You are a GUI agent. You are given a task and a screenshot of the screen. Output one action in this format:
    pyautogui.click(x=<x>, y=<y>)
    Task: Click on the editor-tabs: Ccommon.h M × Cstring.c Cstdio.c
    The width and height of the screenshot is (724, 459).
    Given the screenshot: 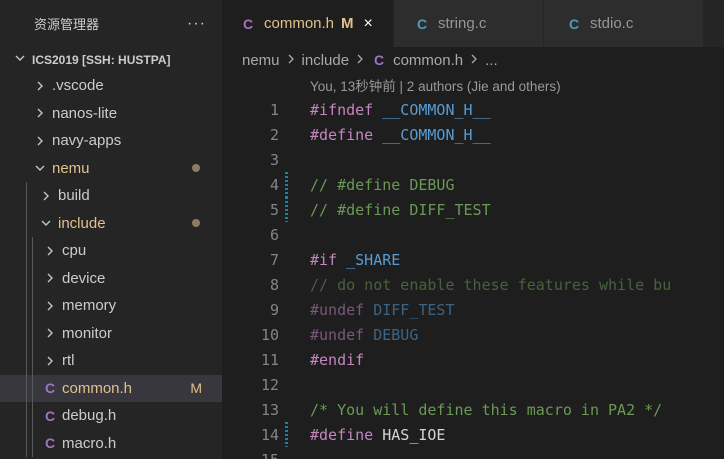 What is the action you would take?
    pyautogui.click(x=473, y=23)
    